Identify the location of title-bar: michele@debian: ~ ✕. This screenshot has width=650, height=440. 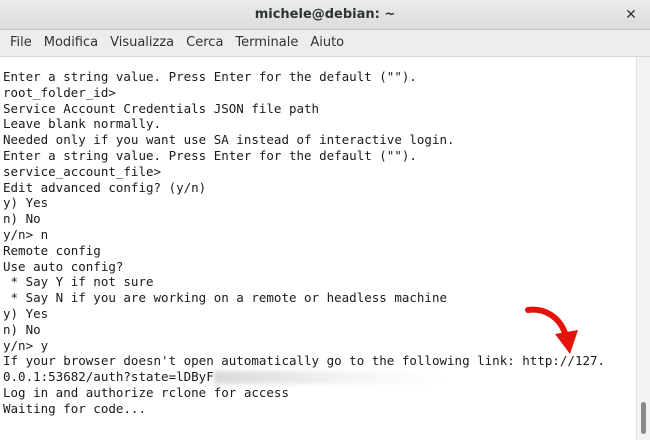
(325, 15).